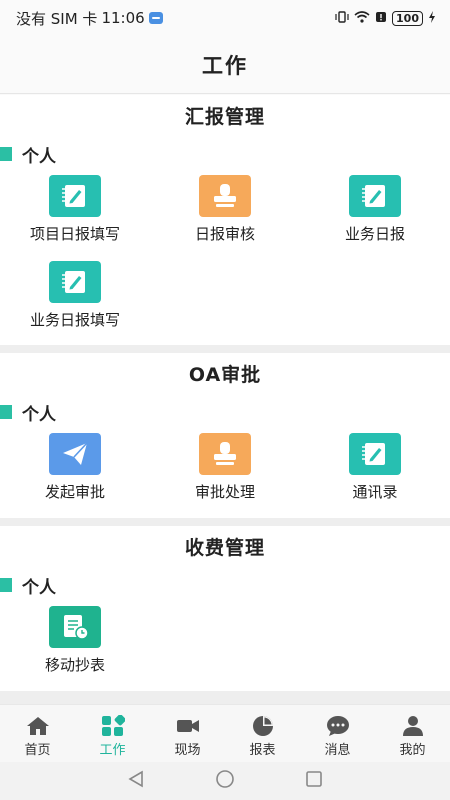  Describe the element at coordinates (314, 781) in the screenshot. I see `recents-icon` at that location.